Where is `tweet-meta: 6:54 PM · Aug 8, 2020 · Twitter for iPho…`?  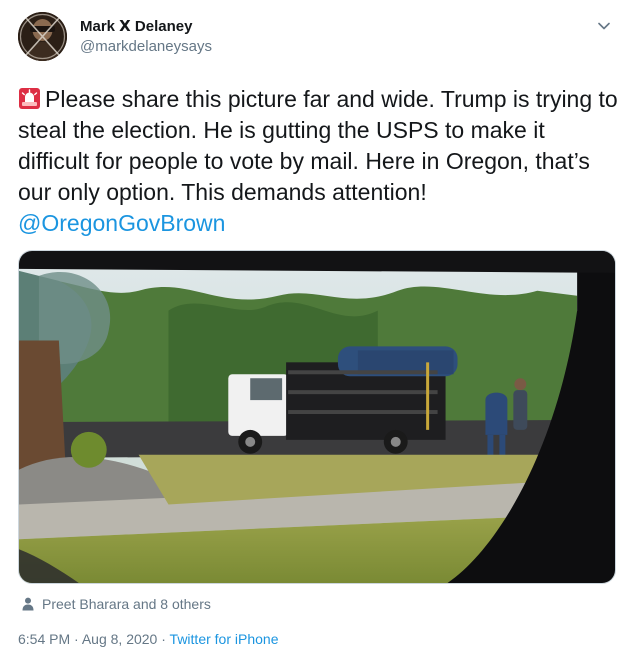
tweet-meta: 6:54 PM · Aug 8, 2020 · Twitter for iPho… is located at coordinates (148, 639).